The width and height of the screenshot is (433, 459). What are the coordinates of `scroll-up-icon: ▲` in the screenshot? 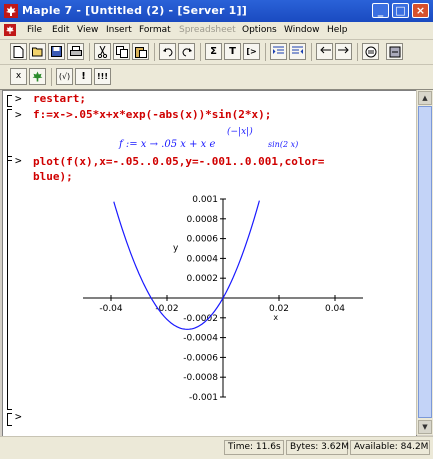 It's located at (425, 98).